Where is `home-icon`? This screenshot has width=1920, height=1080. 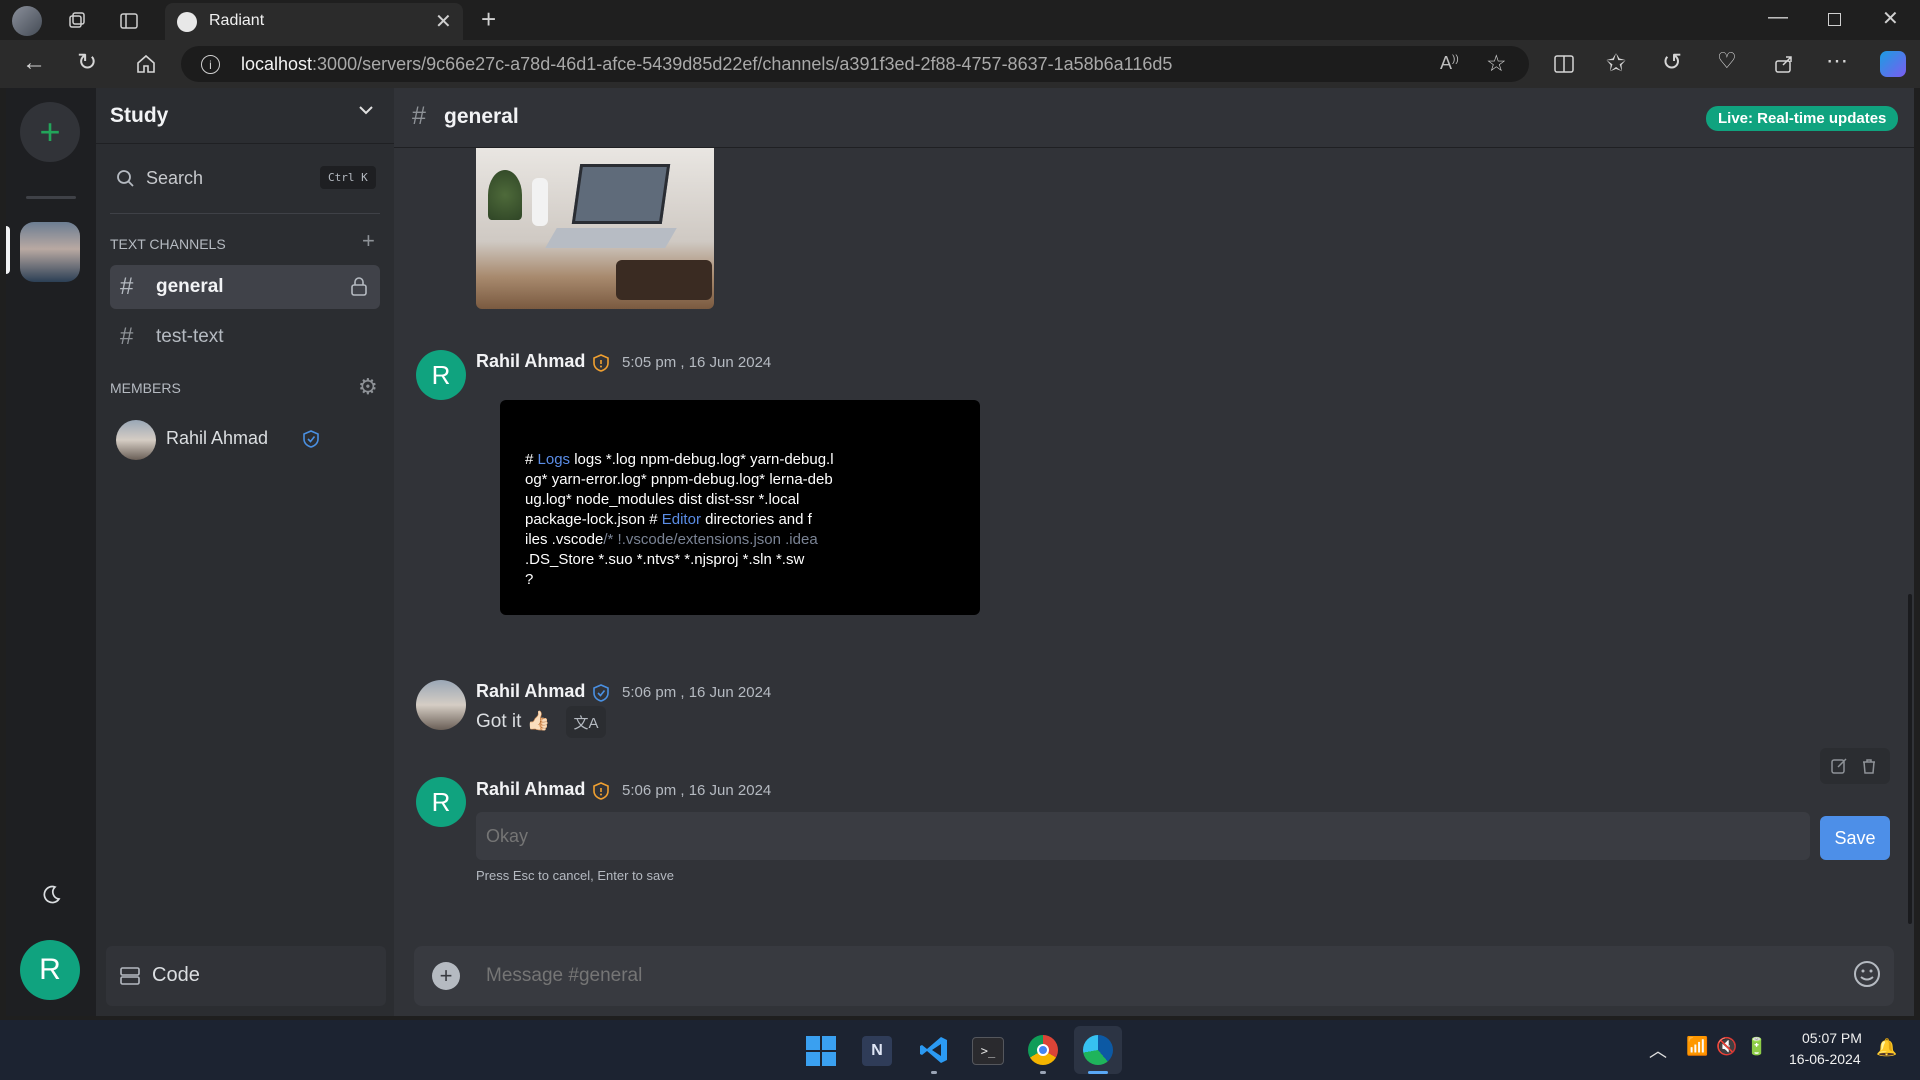
home-icon is located at coordinates (146, 64).